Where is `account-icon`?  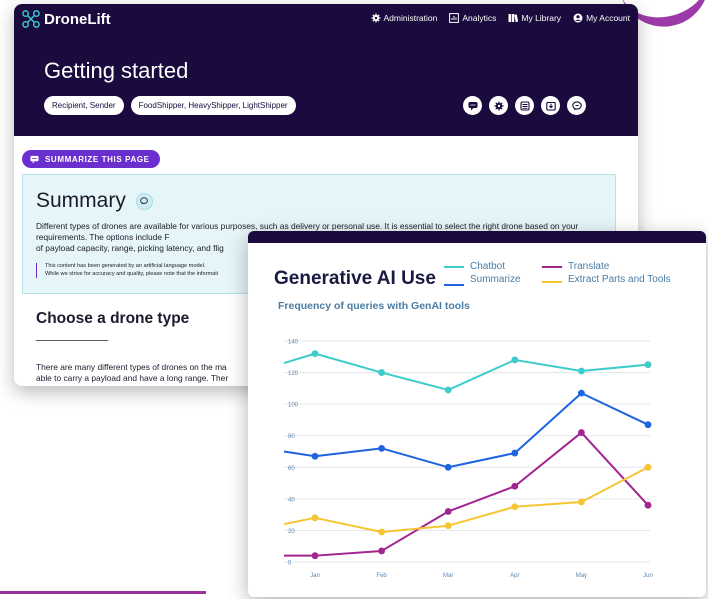 account-icon is located at coordinates (578, 18).